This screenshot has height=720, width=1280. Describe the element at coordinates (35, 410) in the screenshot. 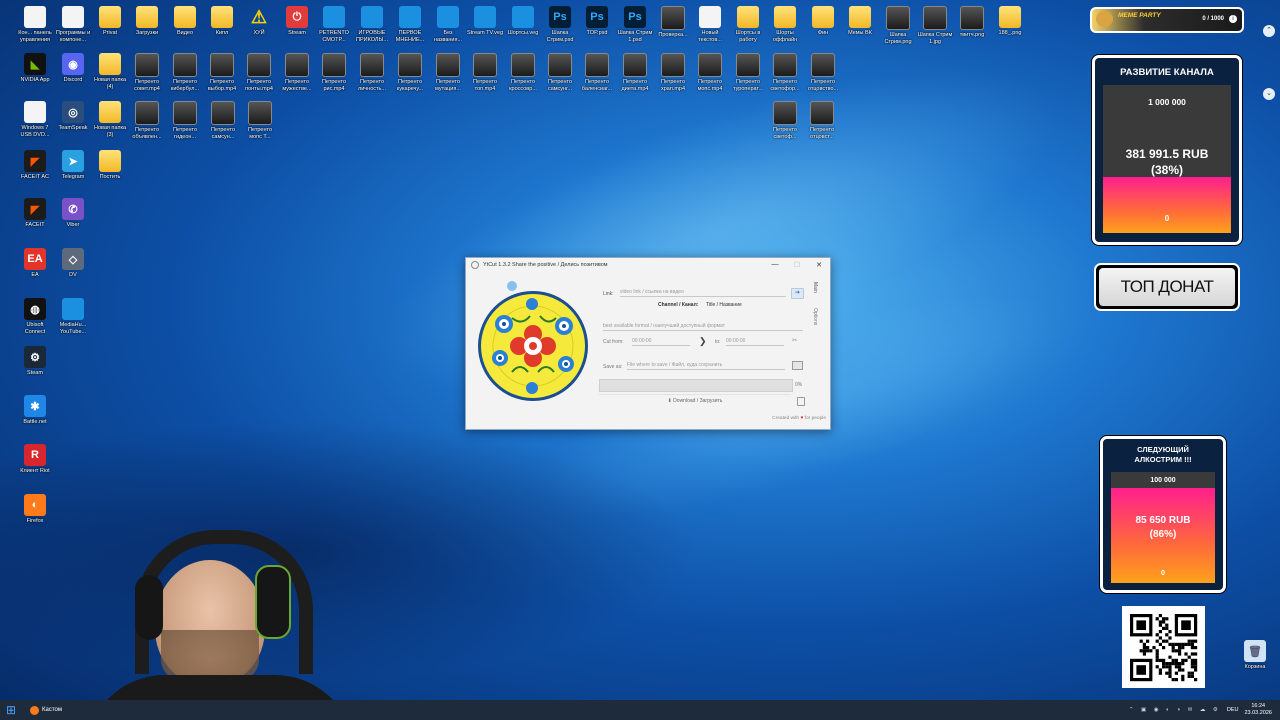

I see `desktop-icon-bnet: ✱ Battle.net` at that location.